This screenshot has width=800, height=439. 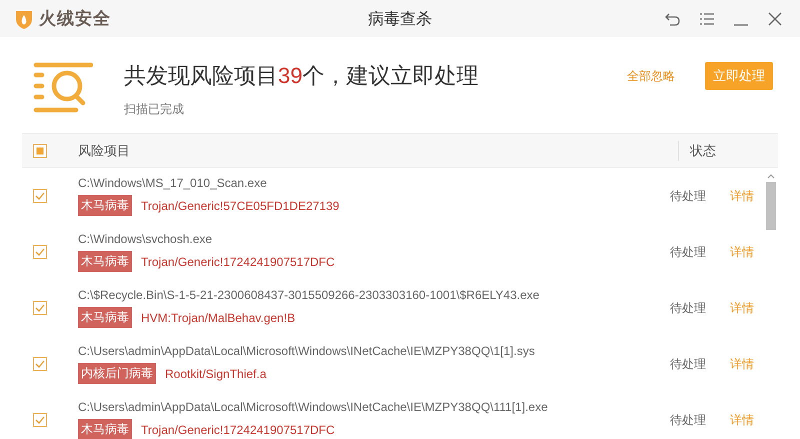 I want to click on scan-result-headline: 共发现风险项目 39个，建议立即处理, so click(x=301, y=76).